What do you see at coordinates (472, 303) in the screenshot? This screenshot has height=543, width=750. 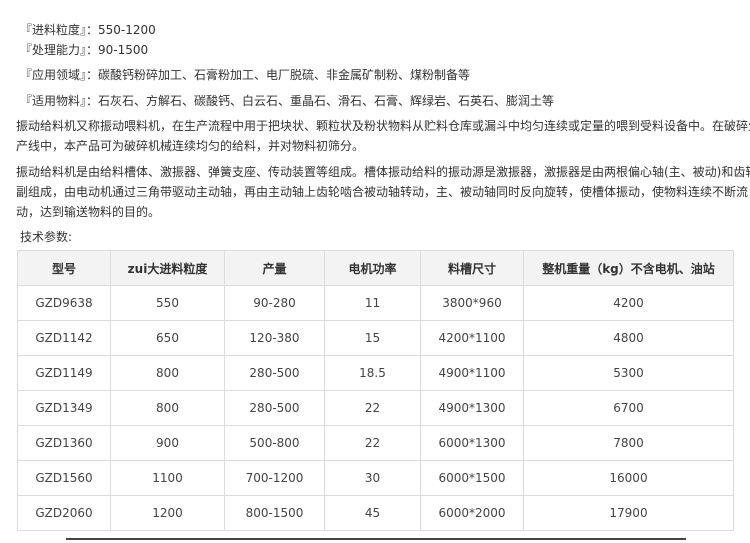 I see `cell-trough-size: 3800*960` at bounding box center [472, 303].